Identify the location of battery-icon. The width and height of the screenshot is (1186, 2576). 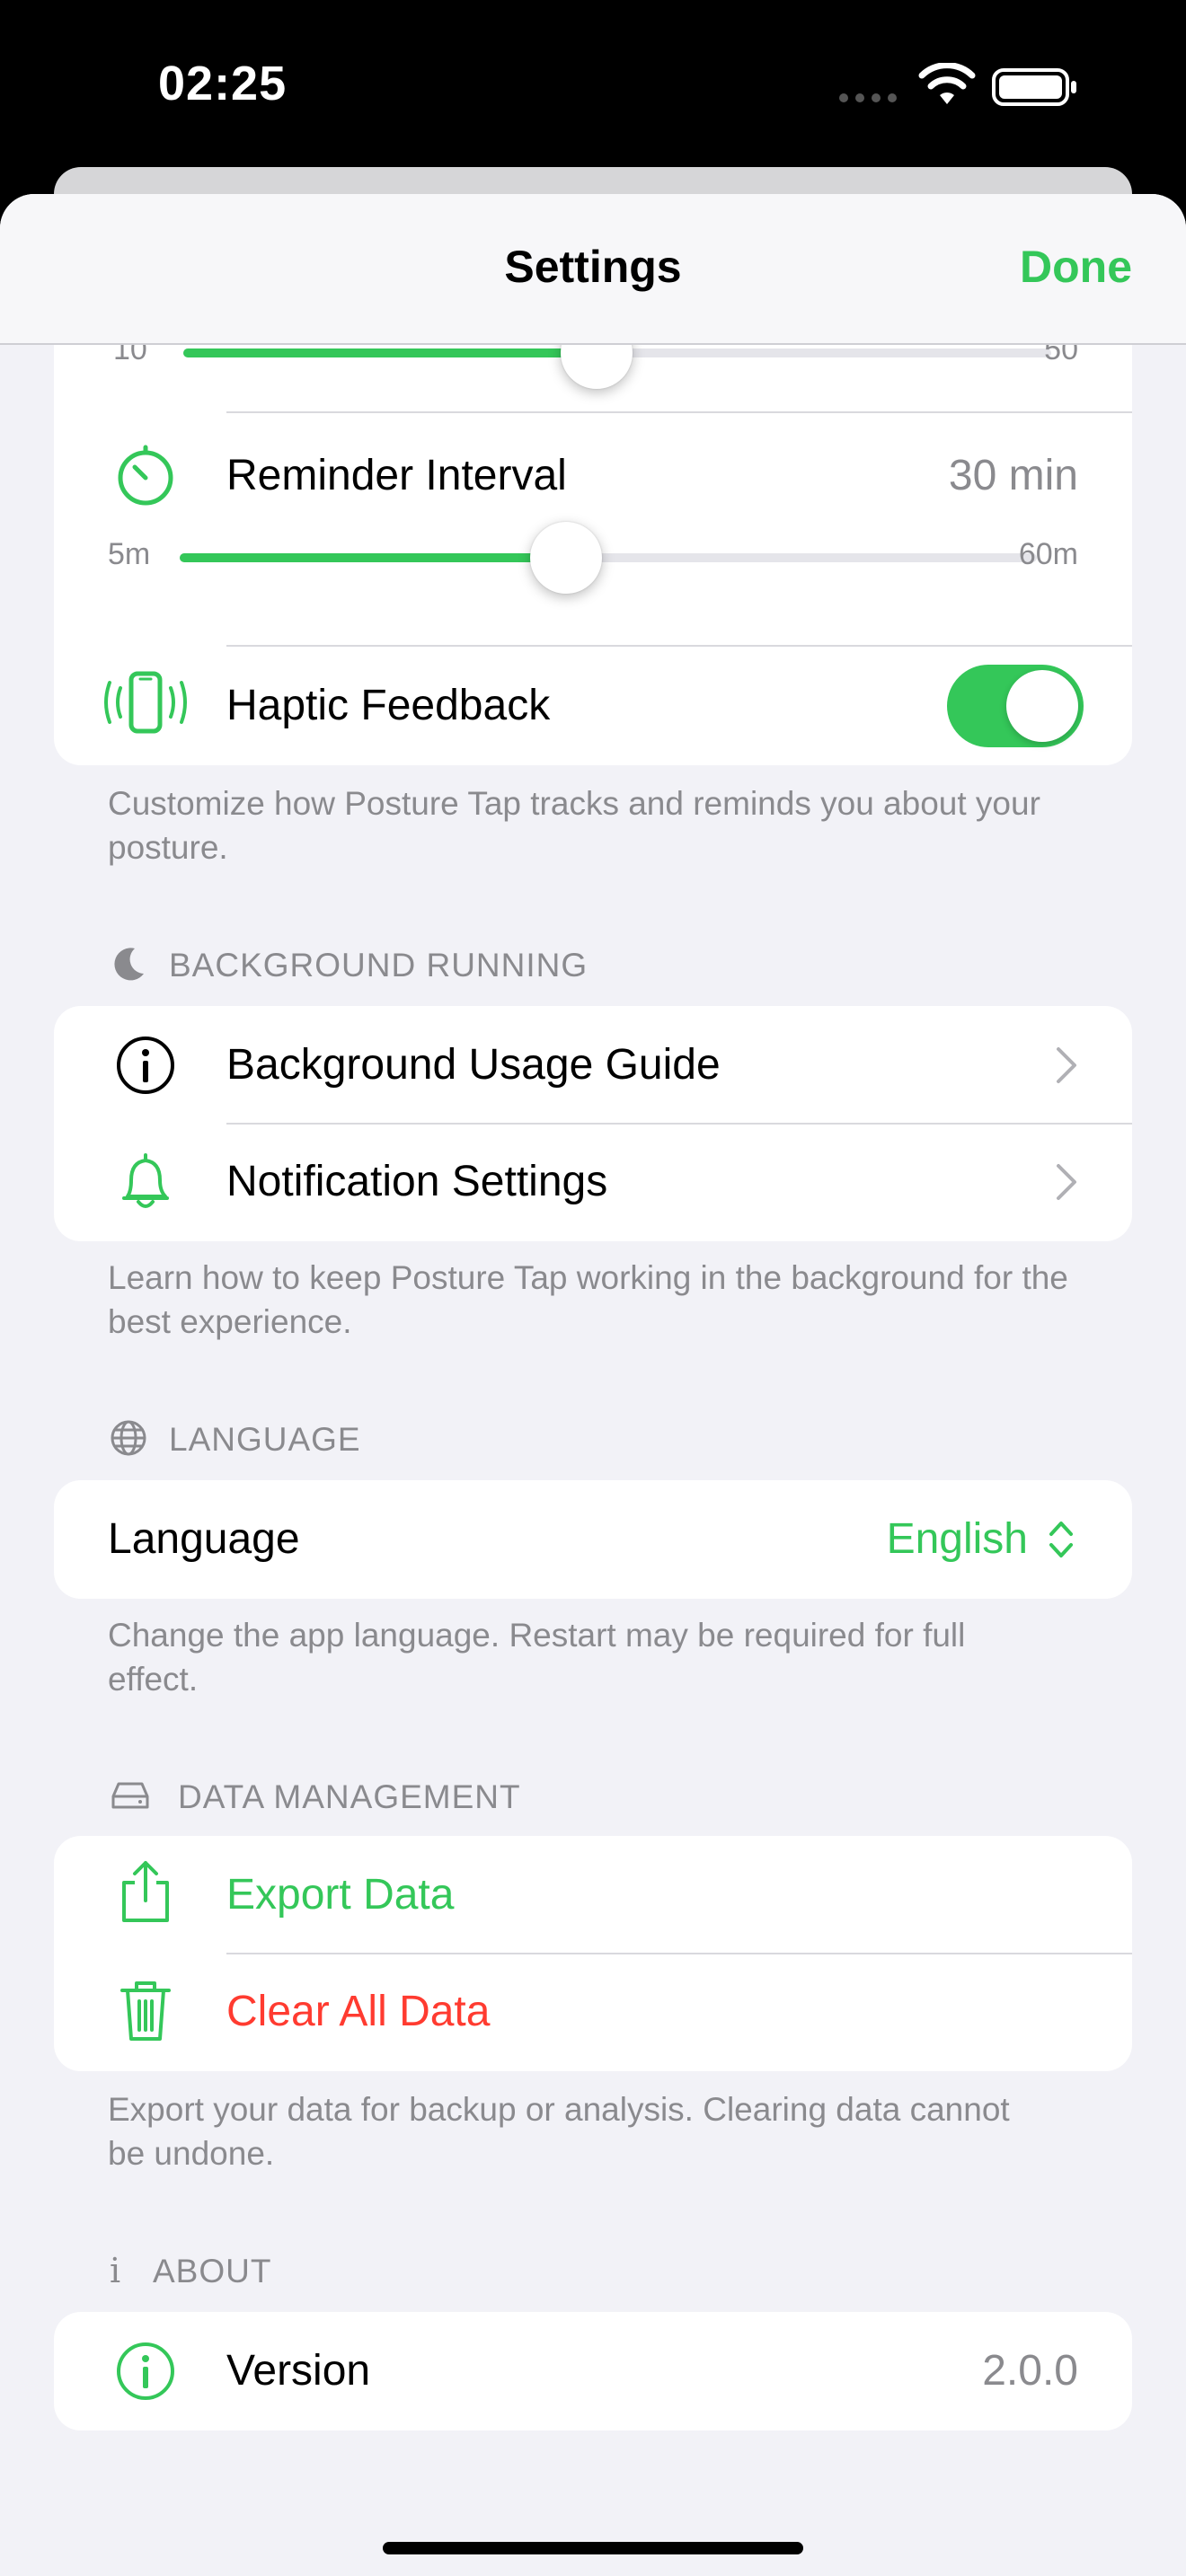
(1034, 87).